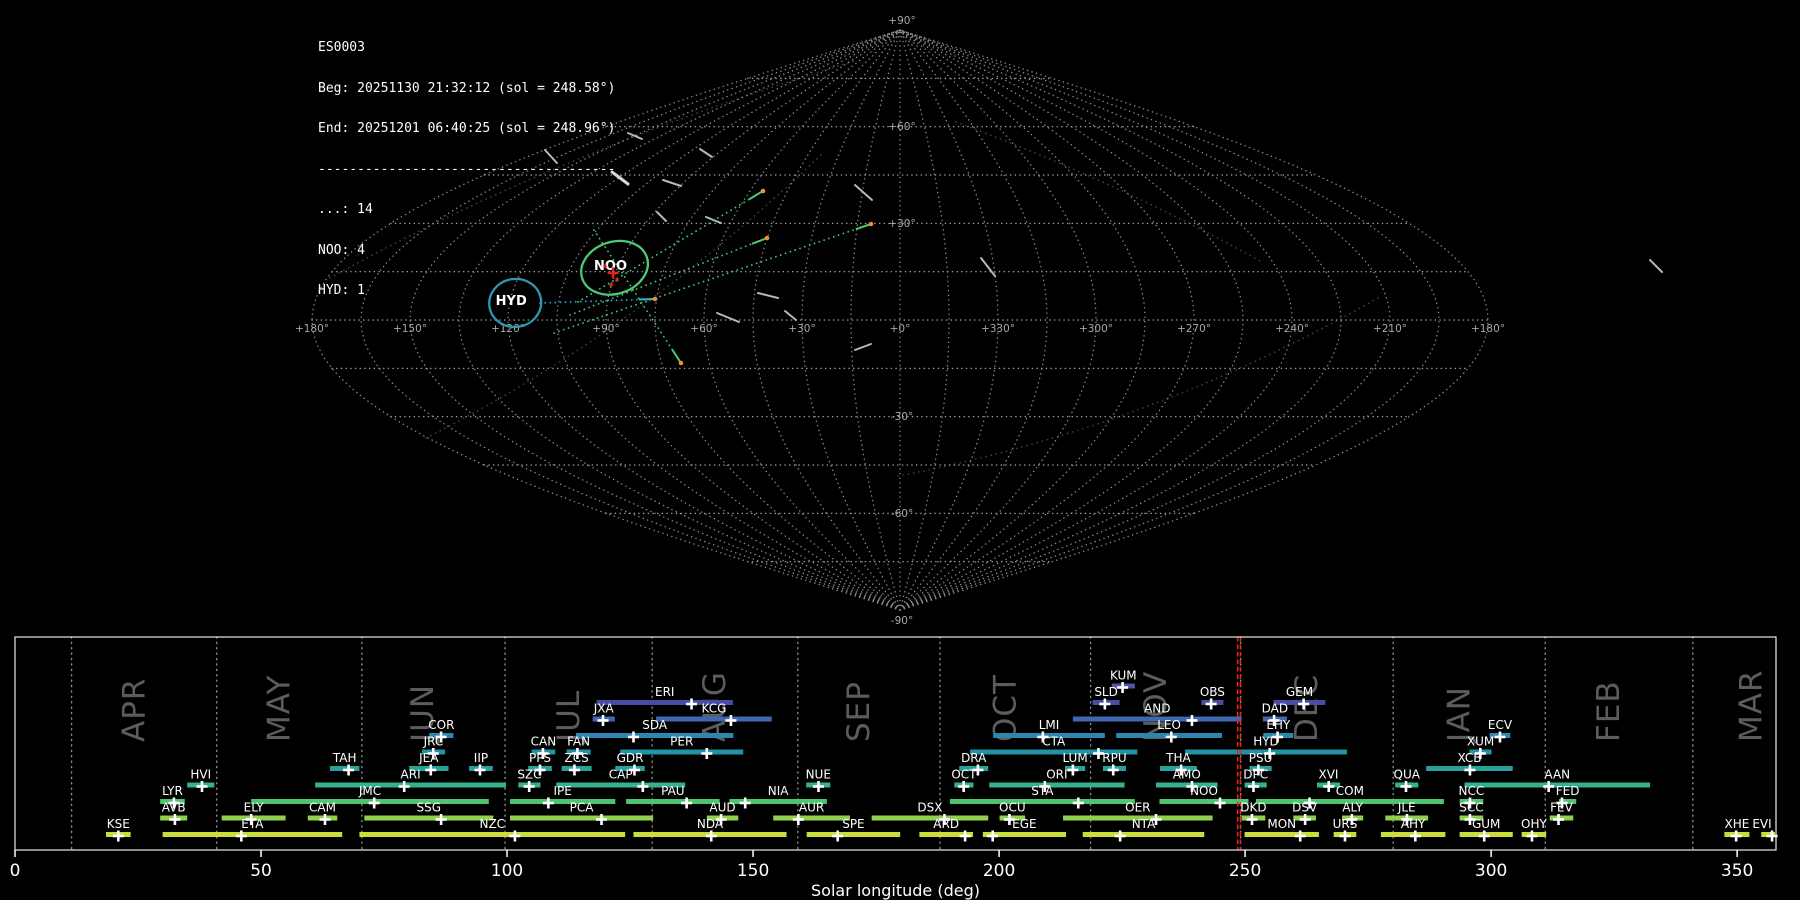  What do you see at coordinates (1074, 758) in the screenshot?
I see `shower-label-lum: LUM` at bounding box center [1074, 758].